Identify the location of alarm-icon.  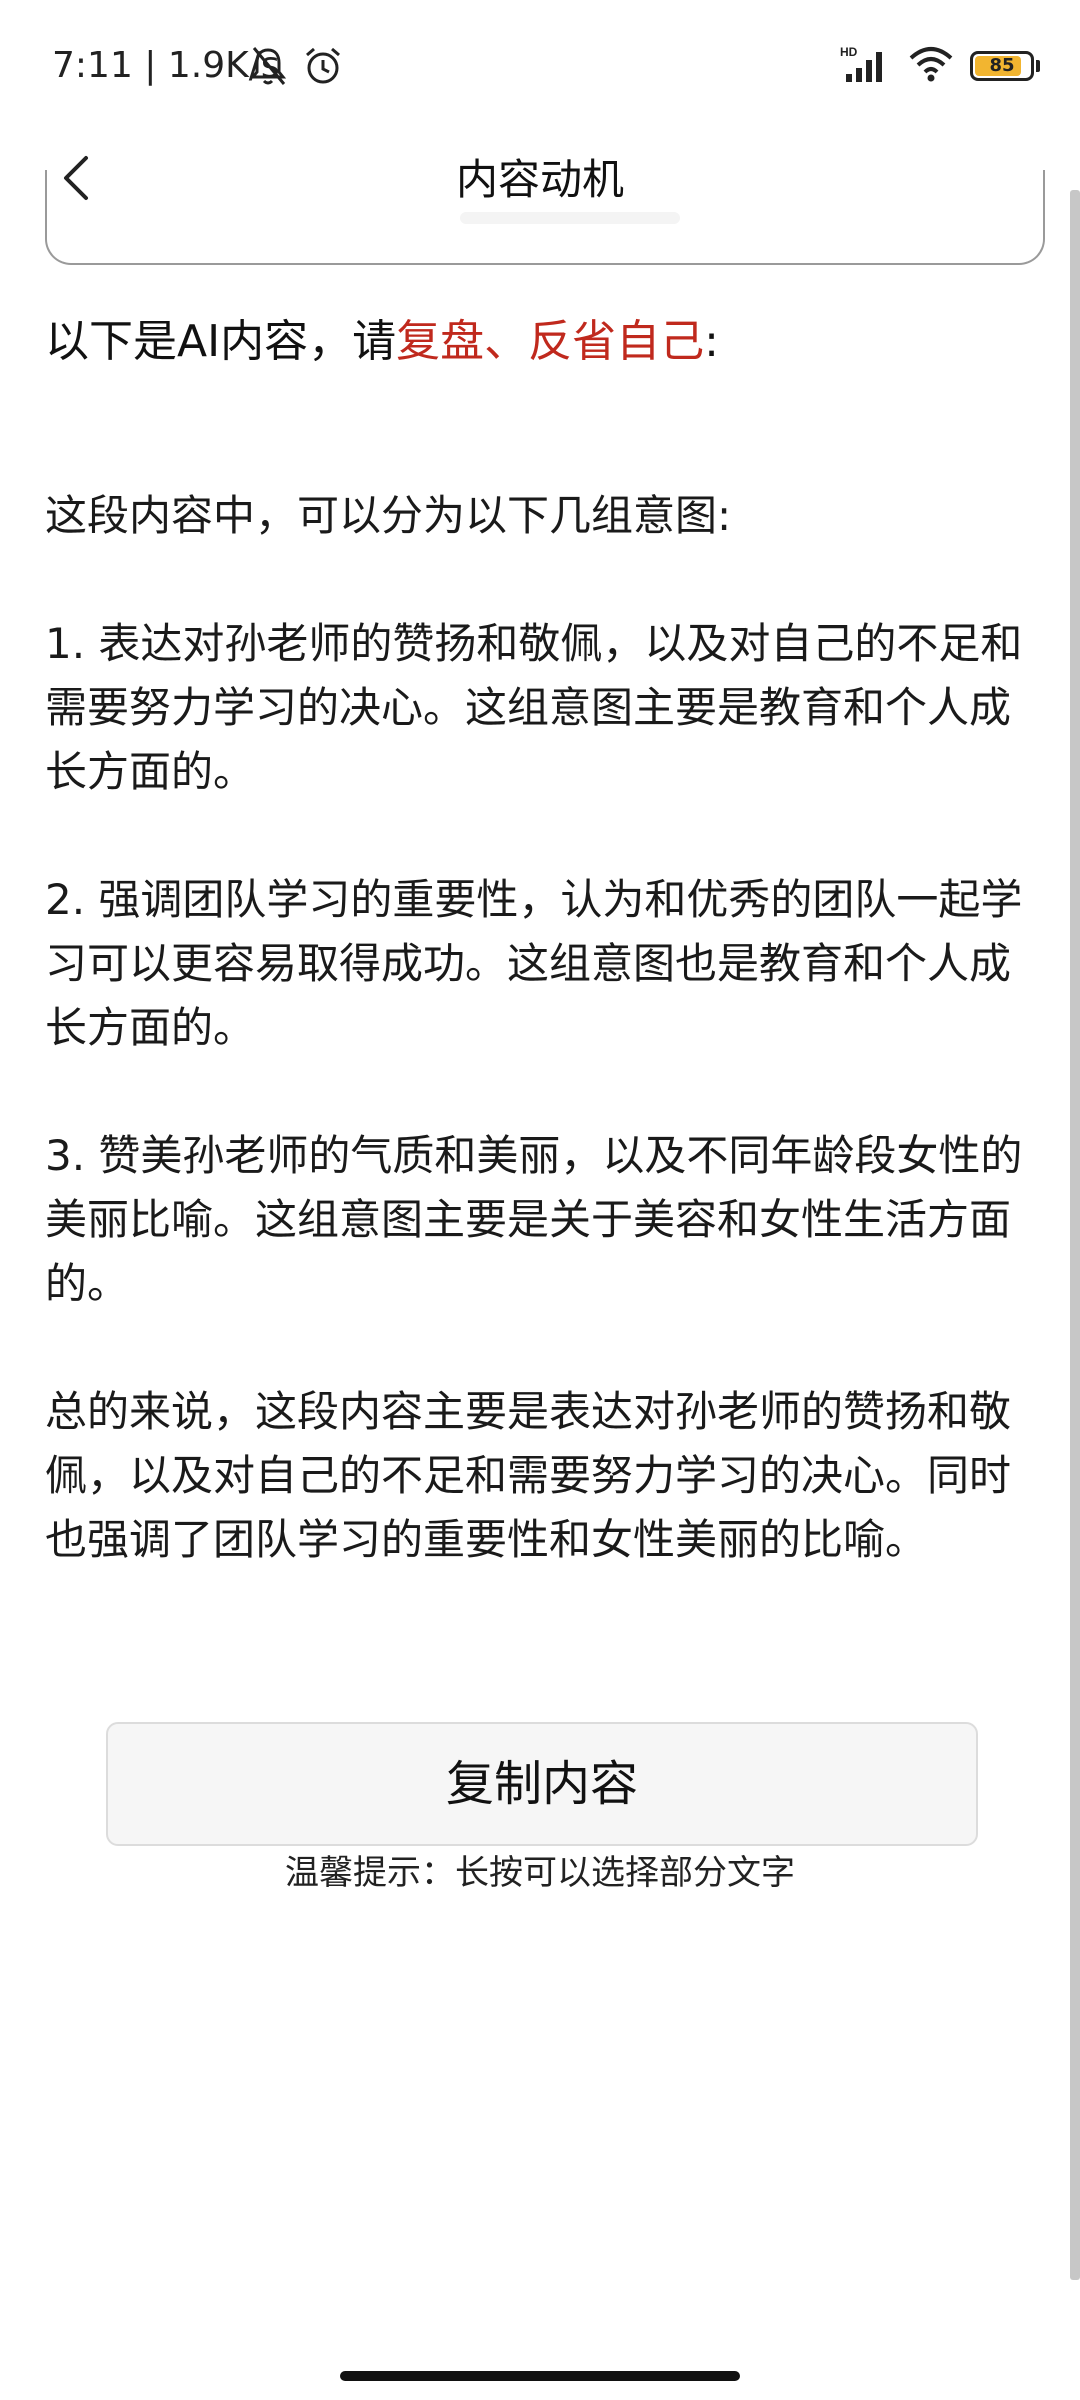
(323, 68).